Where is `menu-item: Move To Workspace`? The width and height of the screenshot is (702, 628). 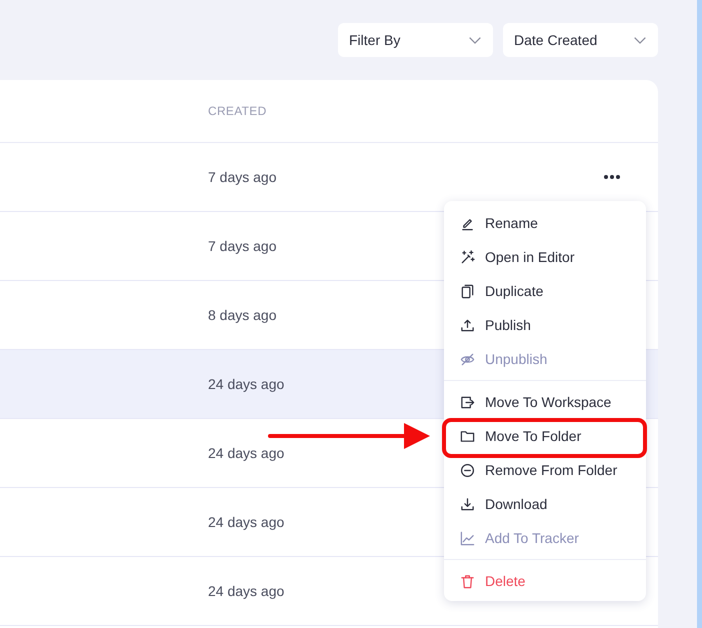
menu-item: Move To Workspace is located at coordinates (545, 402).